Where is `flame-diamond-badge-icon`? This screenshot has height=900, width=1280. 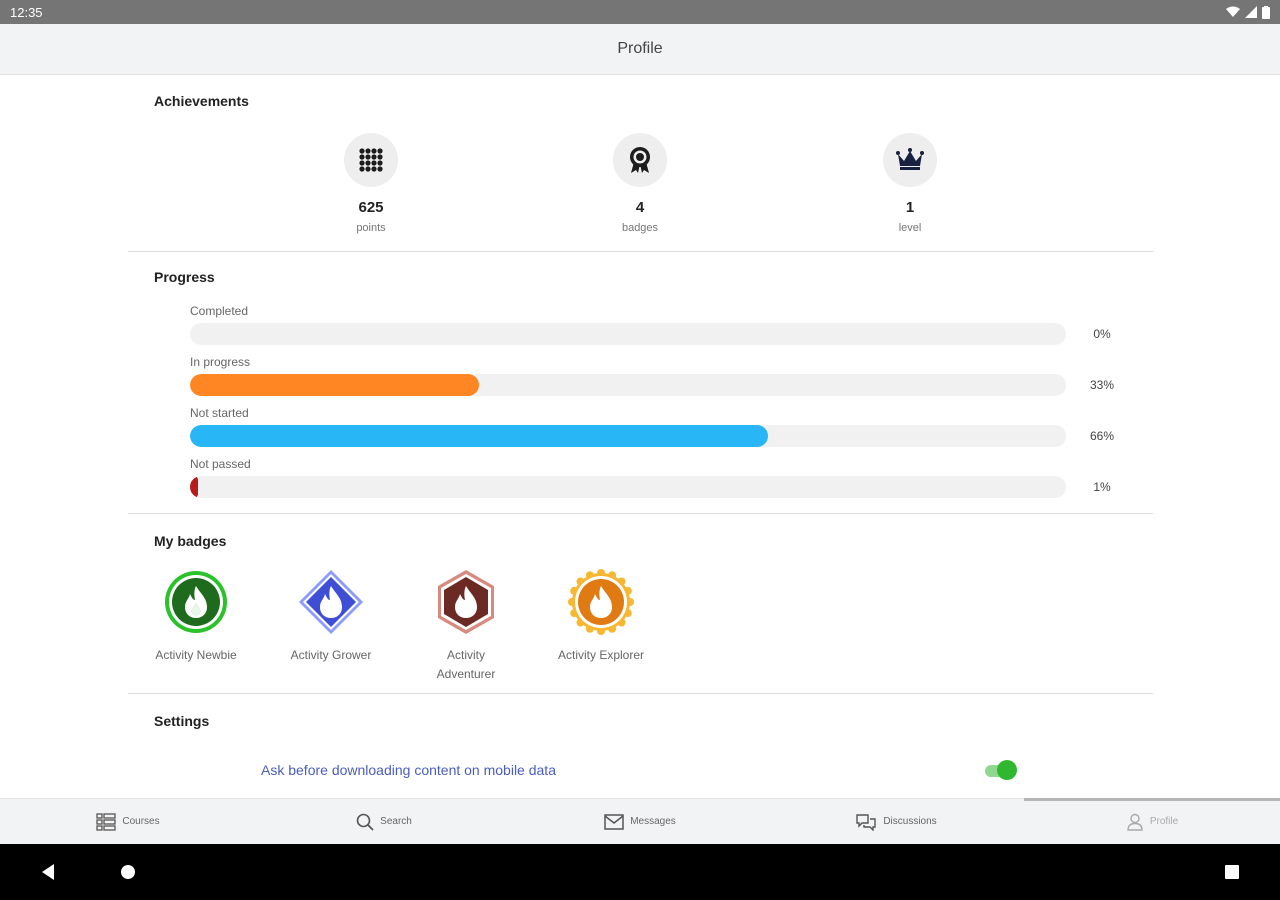 flame-diamond-badge-icon is located at coordinates (331, 602).